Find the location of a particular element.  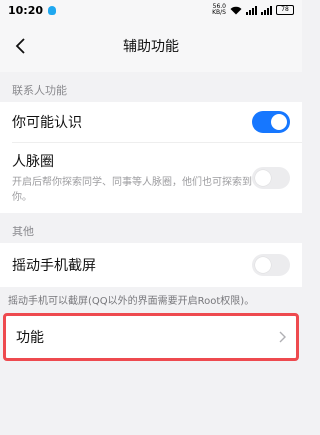

function-label: 功能 is located at coordinates (30, 338).